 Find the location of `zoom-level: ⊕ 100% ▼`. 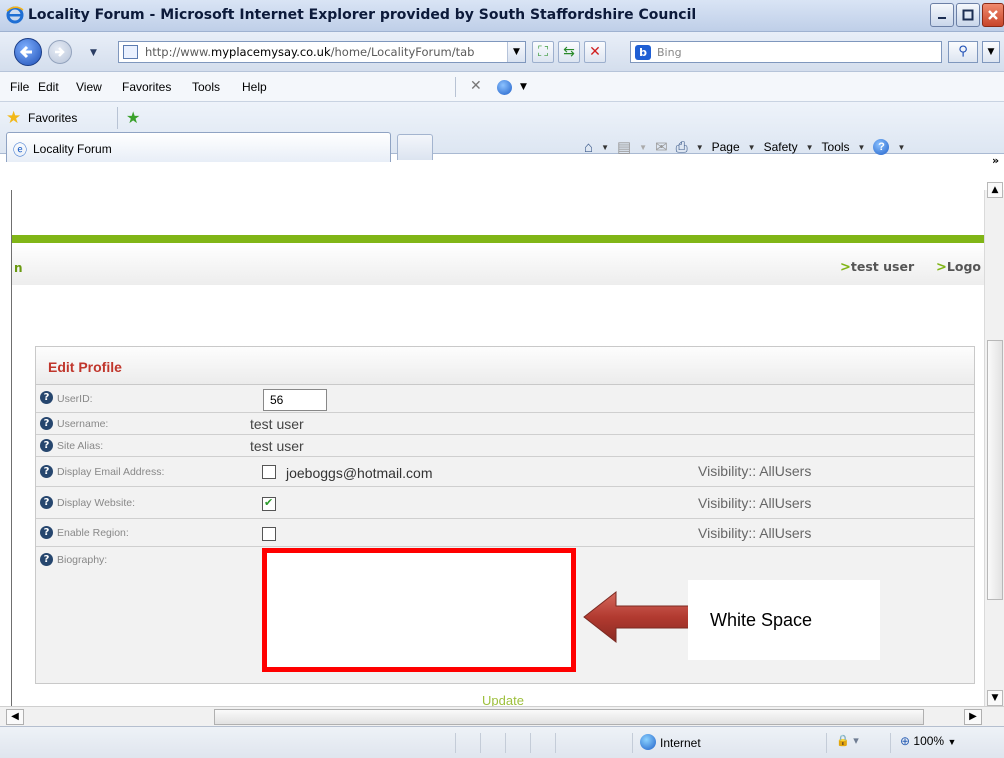

zoom-level: ⊕ 100% ▼ is located at coordinates (928, 741).